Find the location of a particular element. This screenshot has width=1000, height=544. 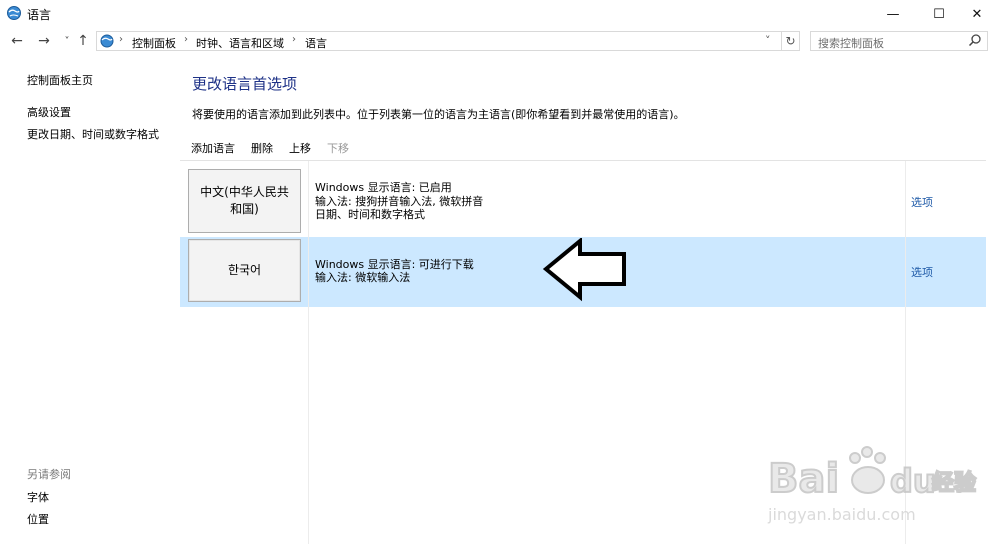

language-button-korean: 한국어 is located at coordinates (244, 270).